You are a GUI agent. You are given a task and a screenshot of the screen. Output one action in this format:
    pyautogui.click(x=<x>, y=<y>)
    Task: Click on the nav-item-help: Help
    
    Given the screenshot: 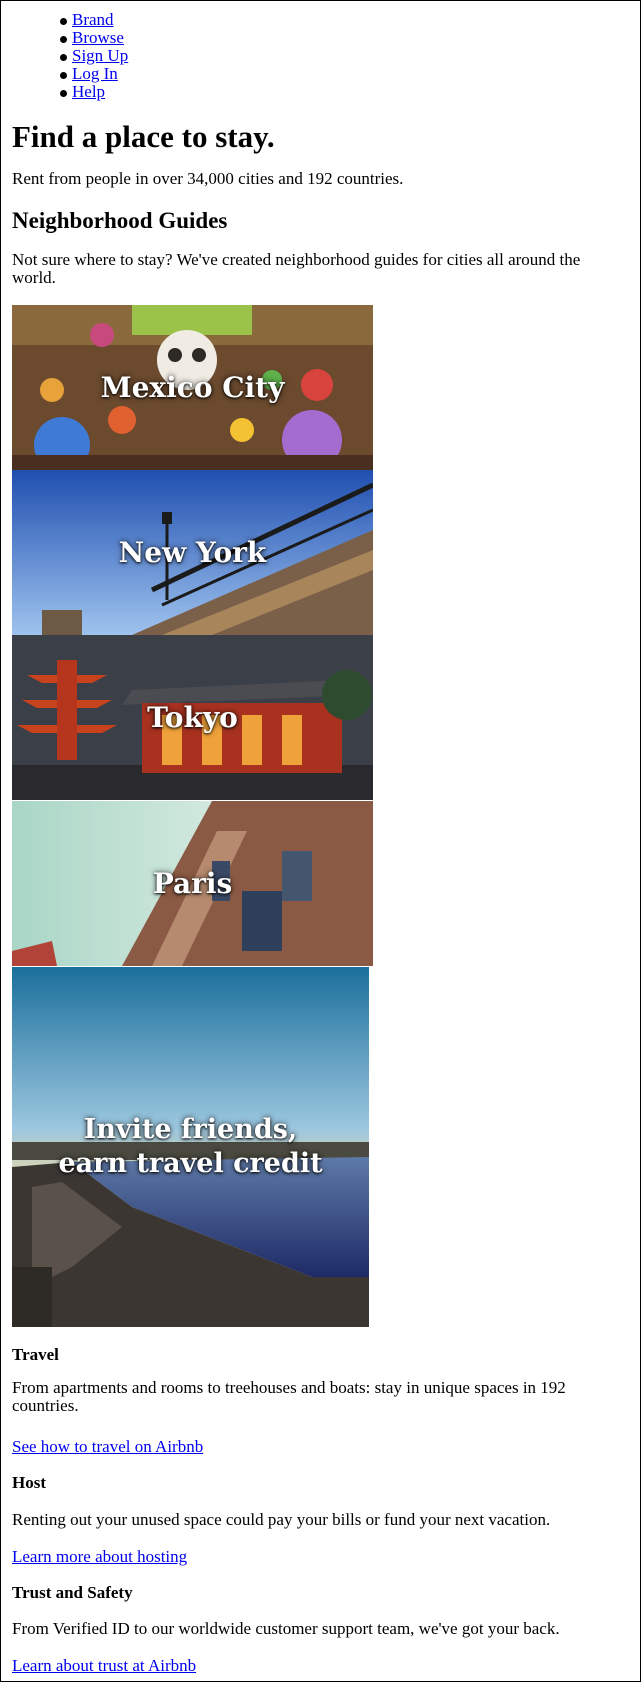 What is the action you would take?
    pyautogui.click(x=93, y=91)
    